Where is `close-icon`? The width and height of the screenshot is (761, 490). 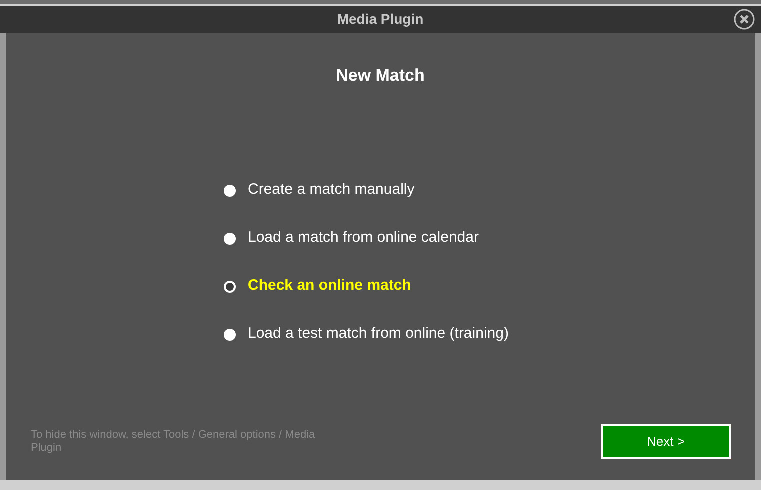 close-icon is located at coordinates (744, 19).